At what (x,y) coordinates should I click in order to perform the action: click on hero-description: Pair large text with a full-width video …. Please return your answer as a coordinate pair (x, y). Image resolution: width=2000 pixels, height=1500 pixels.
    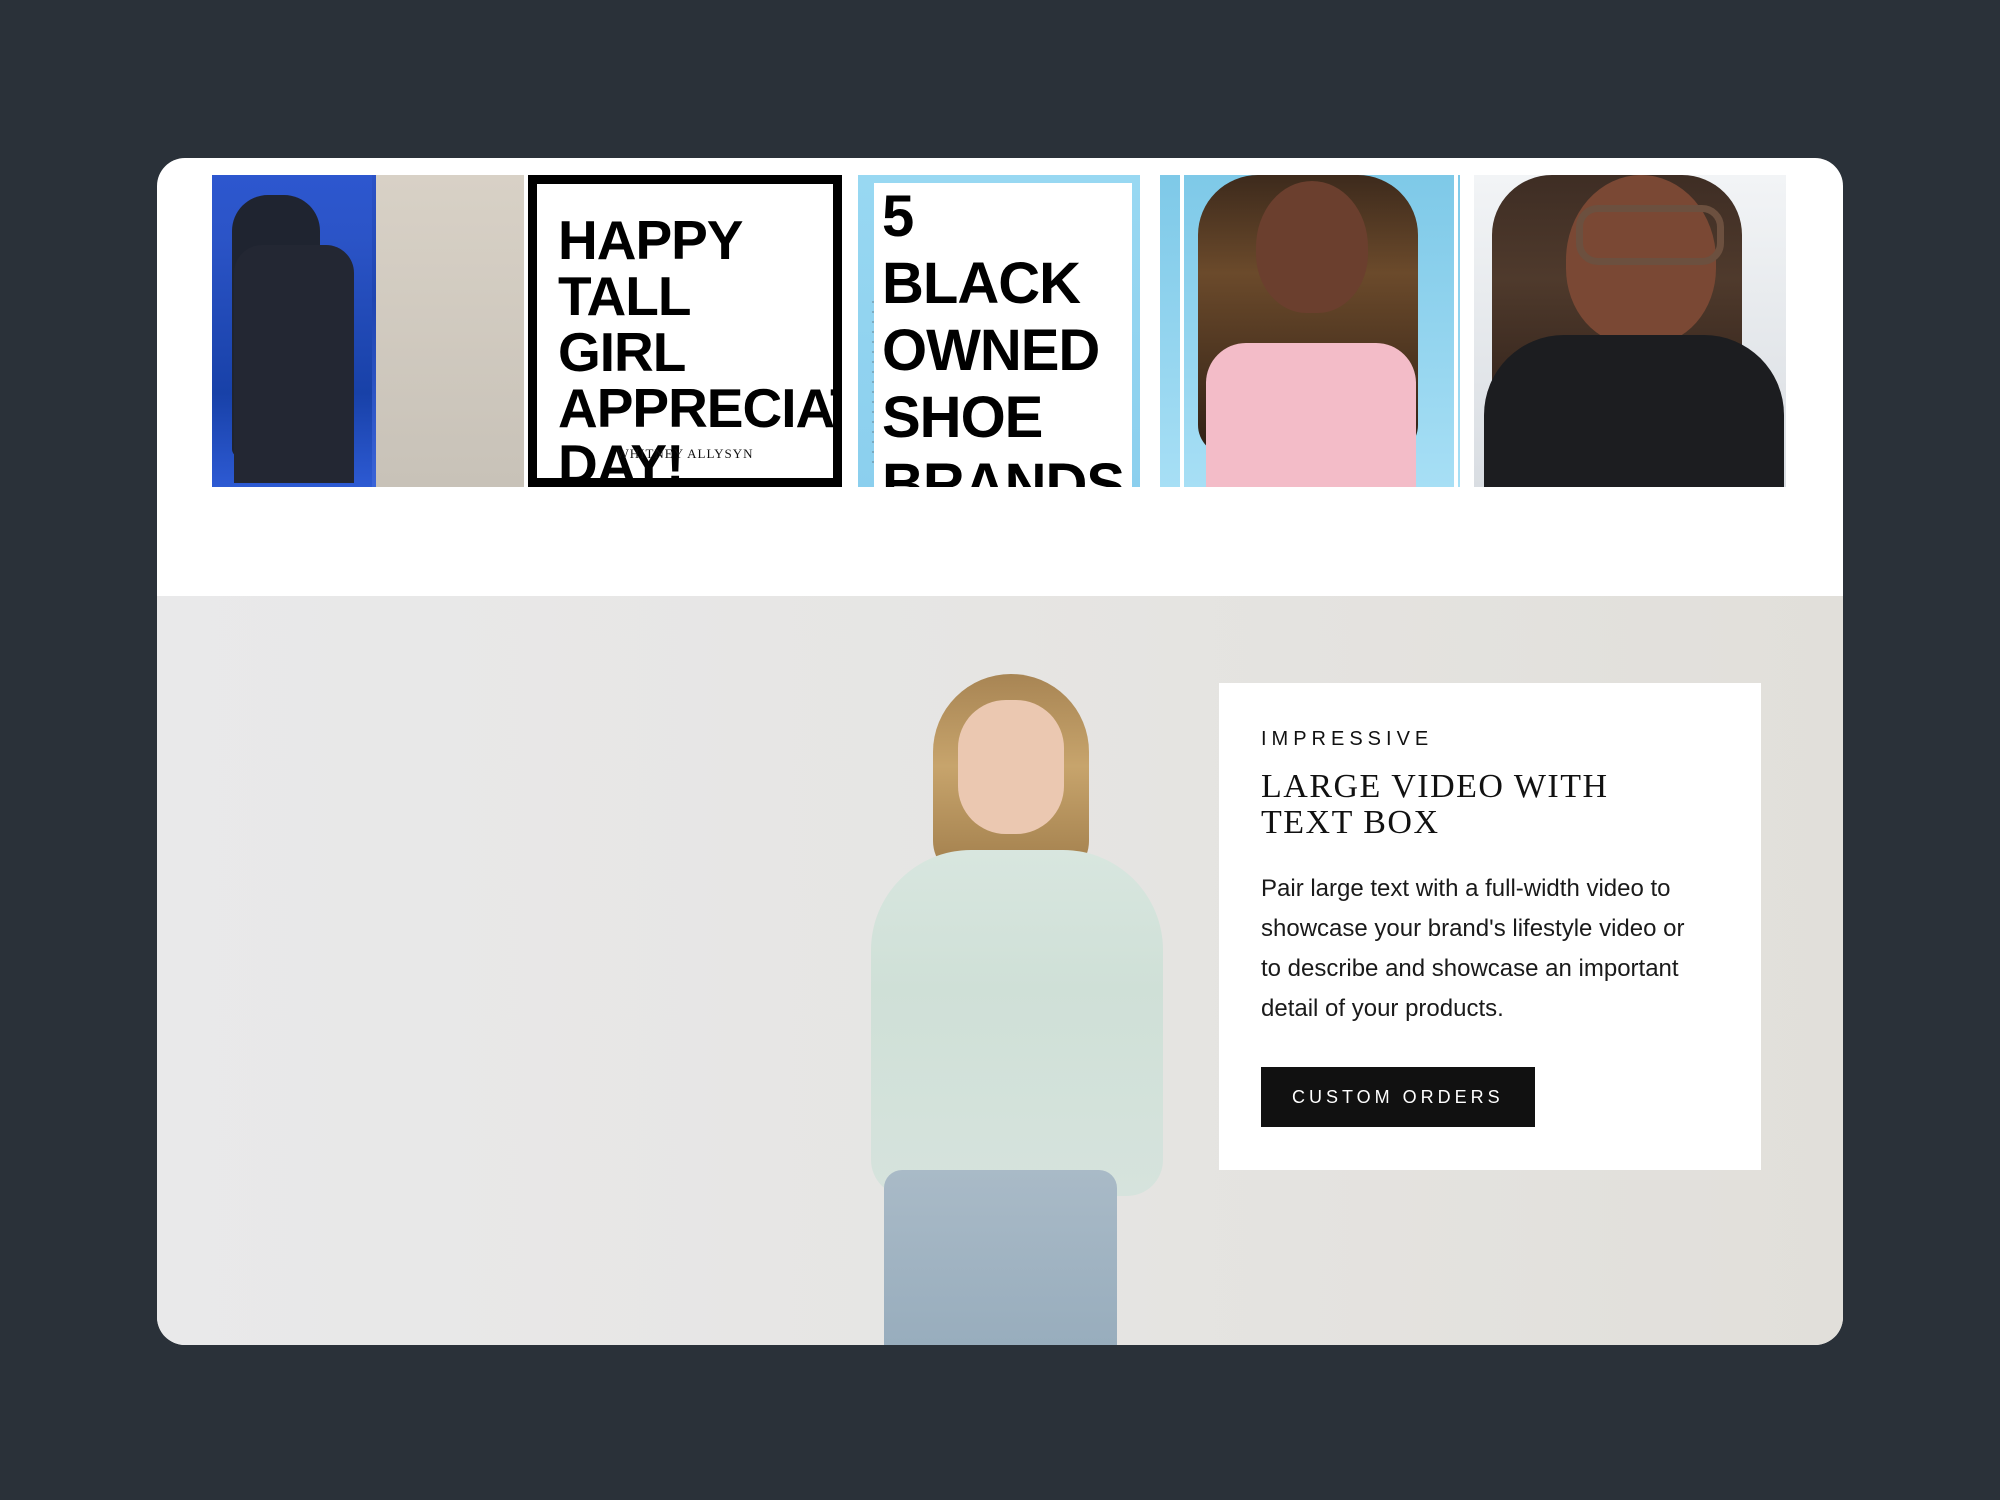
    Looking at the image, I should click on (1473, 948).